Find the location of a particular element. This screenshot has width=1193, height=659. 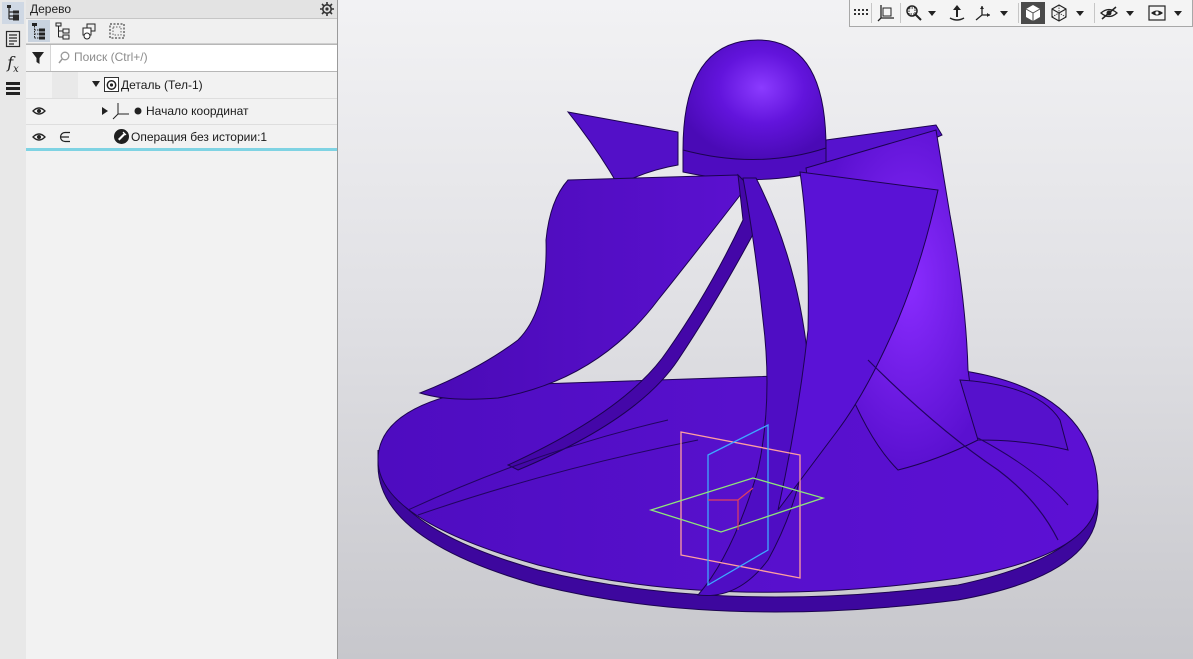

filter-button is located at coordinates (38, 58).